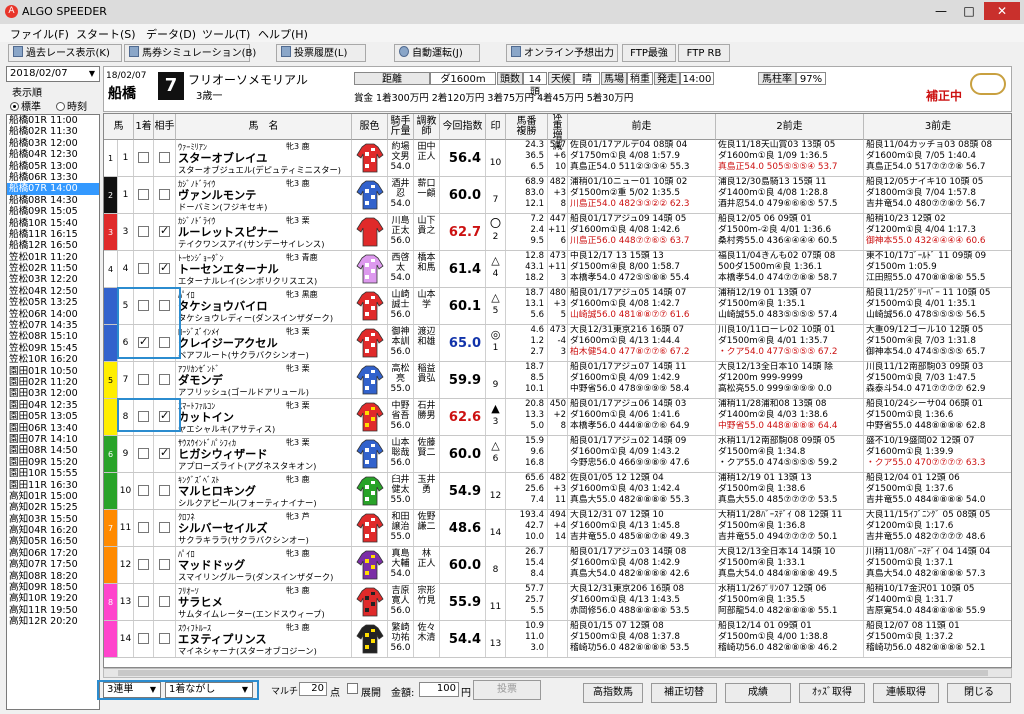 The image size is (1024, 714). Describe the element at coordinates (53, 268) in the screenshot. I see `race-list-item: 笠松02R 11:50` at that location.